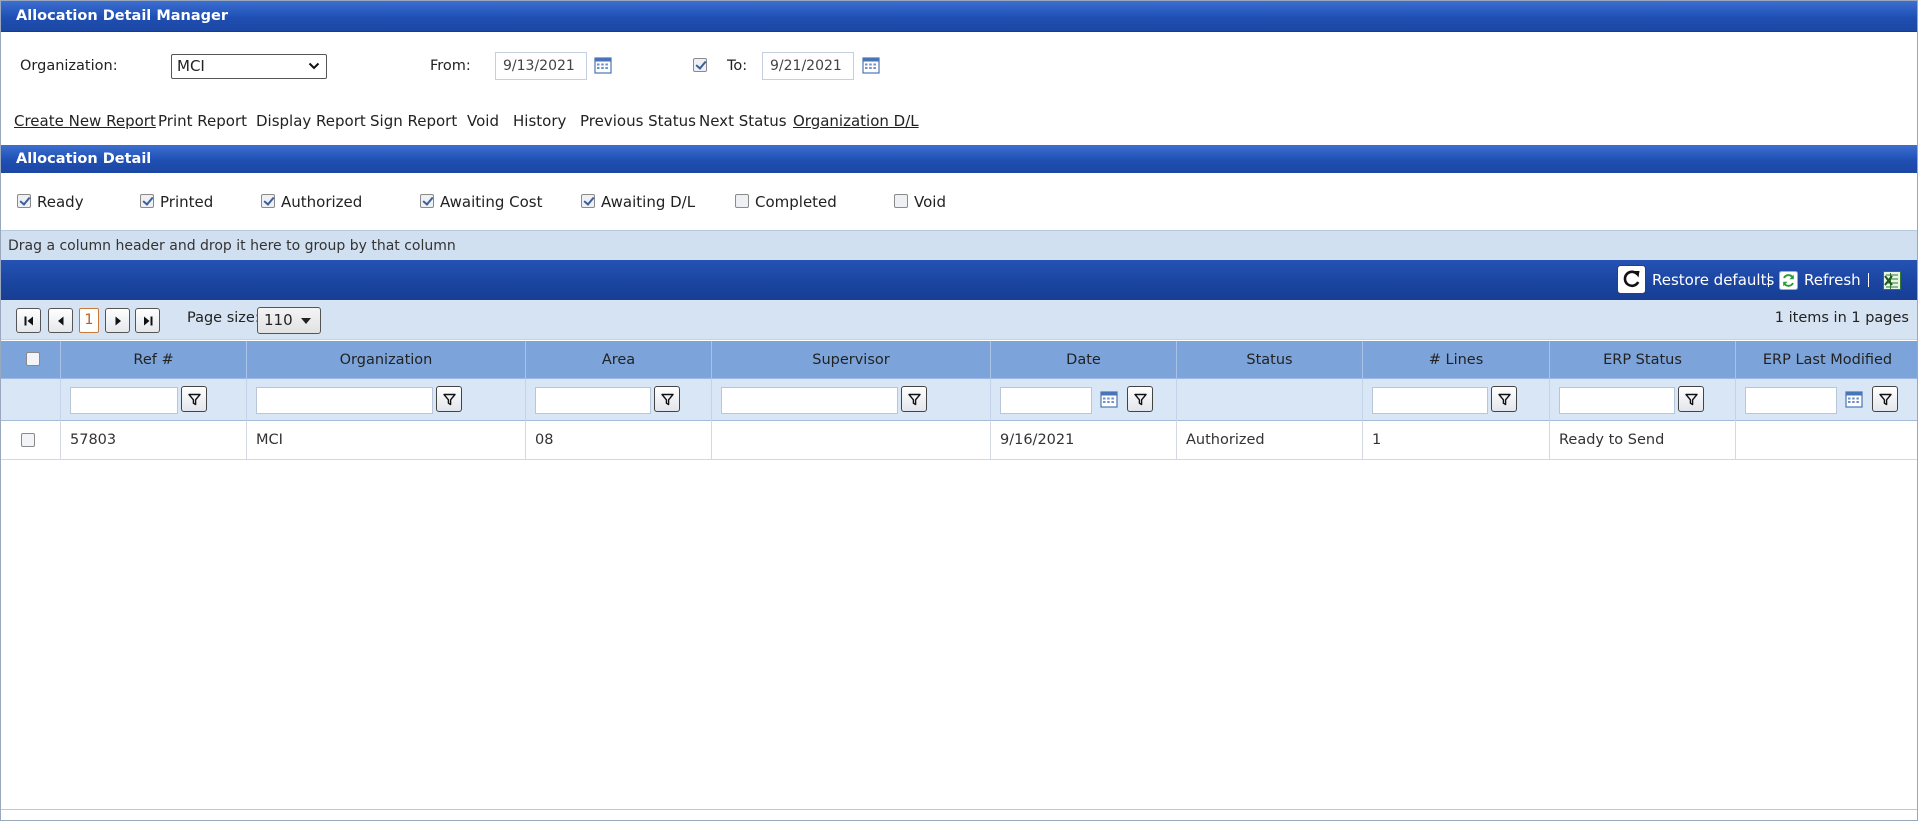 The height and width of the screenshot is (821, 1918). I want to click on create-new-report-link: Create New Report, so click(85, 121).